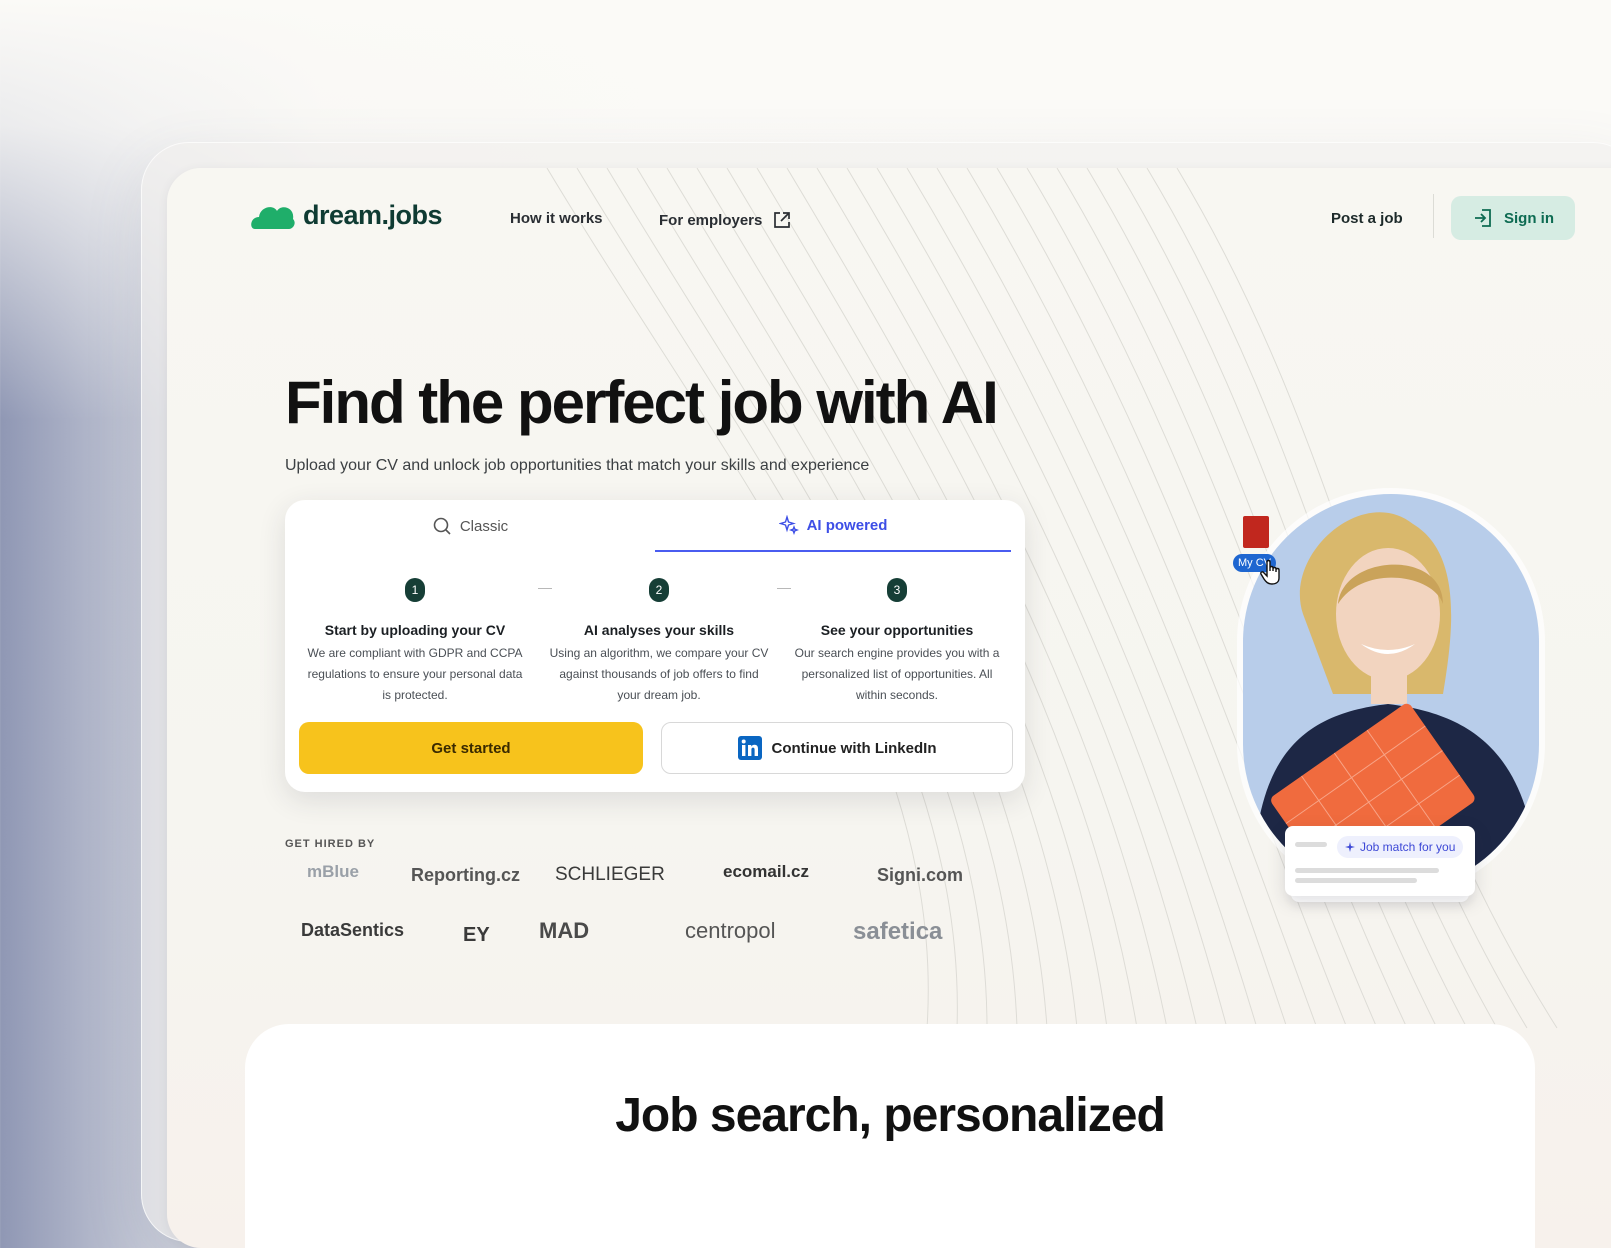 This screenshot has width=1611, height=1248. Describe the element at coordinates (766, 871) in the screenshot. I see `company-logo: ecomail.cz` at that location.